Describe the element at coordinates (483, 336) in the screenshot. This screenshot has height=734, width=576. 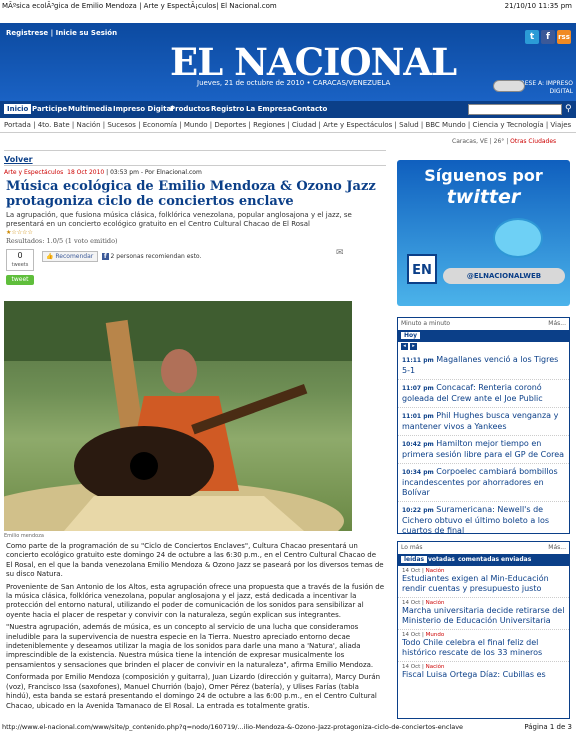
I see `tab-bar: Hoy` at that location.